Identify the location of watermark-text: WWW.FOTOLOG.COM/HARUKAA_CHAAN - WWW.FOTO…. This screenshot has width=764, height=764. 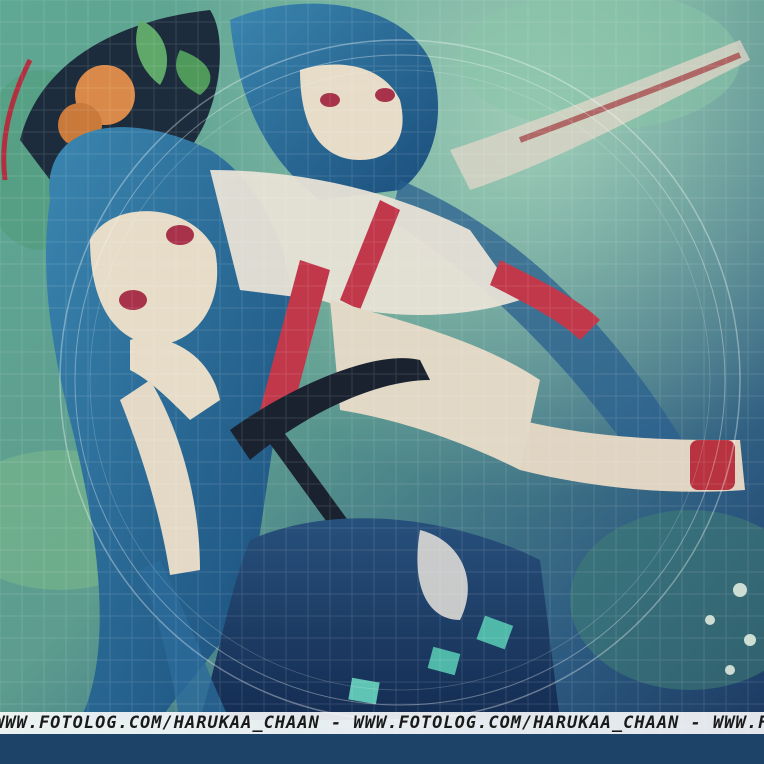
(382, 723).